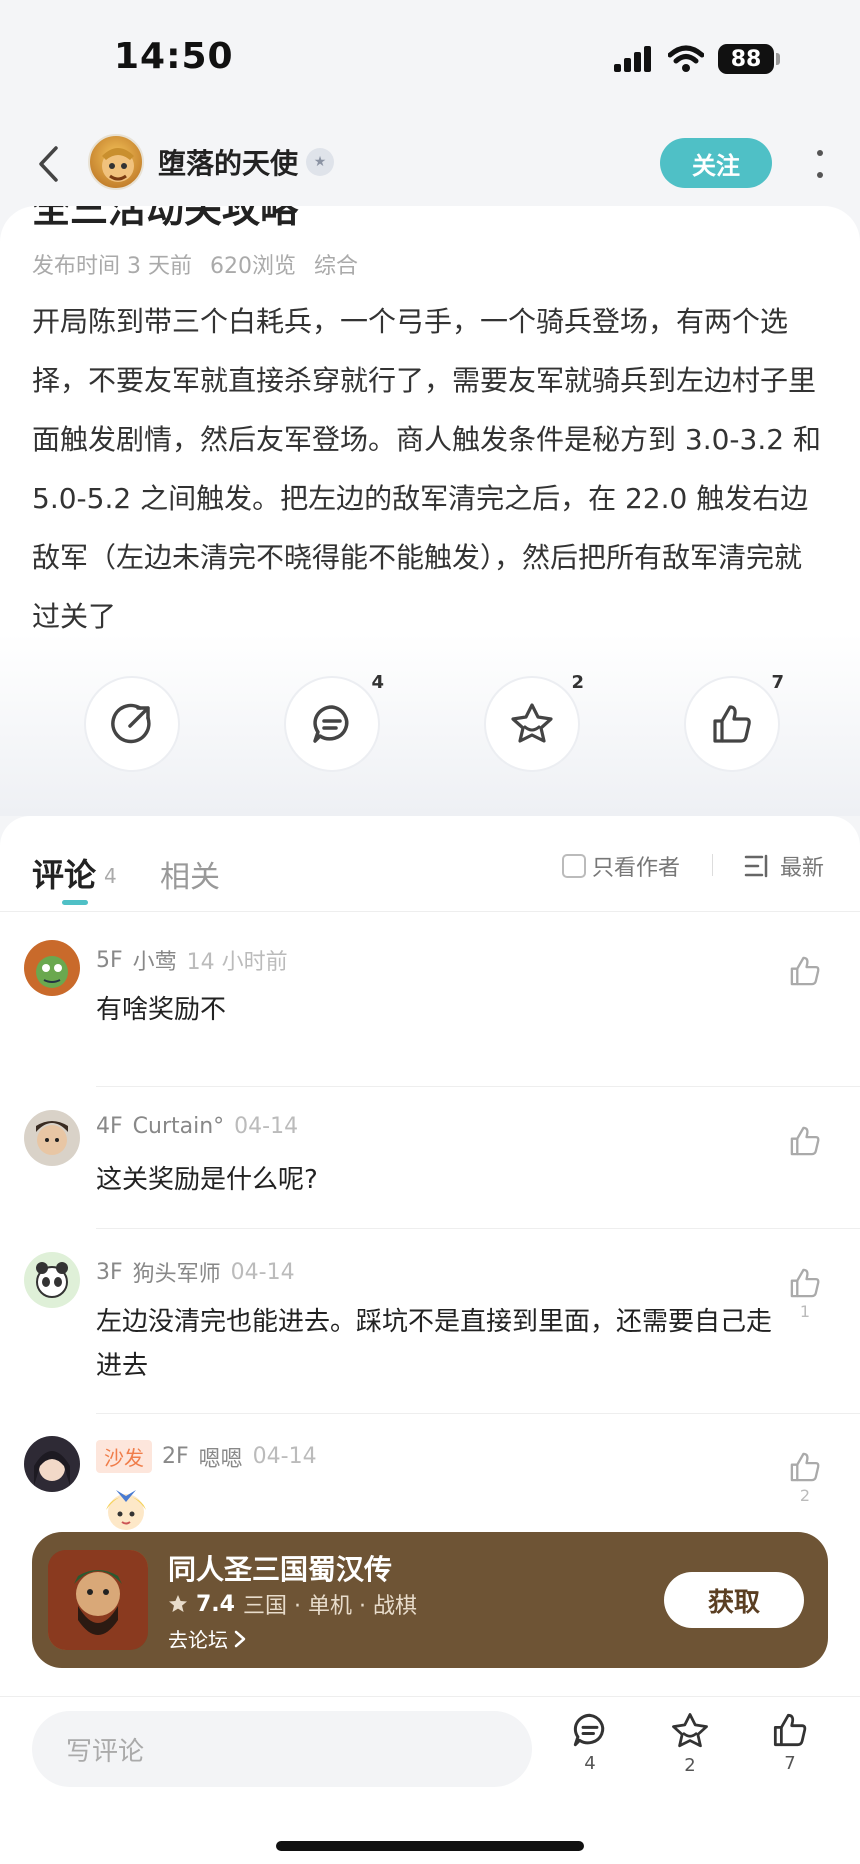 Image resolution: width=860 pixels, height=1864 pixels. Describe the element at coordinates (237, 962) in the screenshot. I see `comment-time: 14 小时前` at that location.